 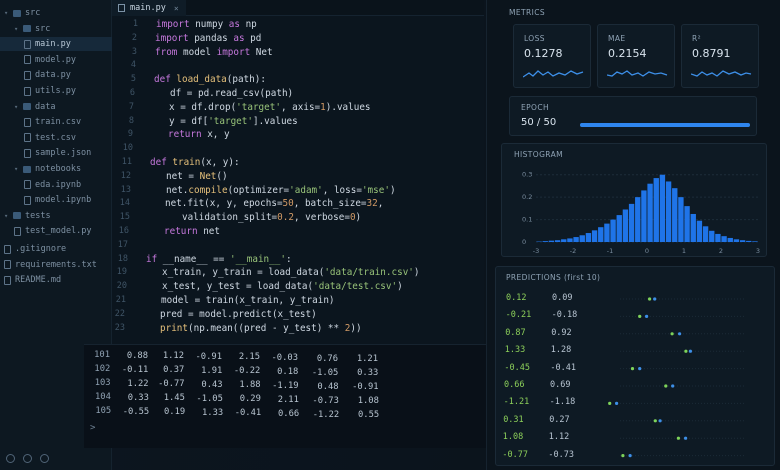 I want to click on line-number: 15, so click(x=124, y=217).